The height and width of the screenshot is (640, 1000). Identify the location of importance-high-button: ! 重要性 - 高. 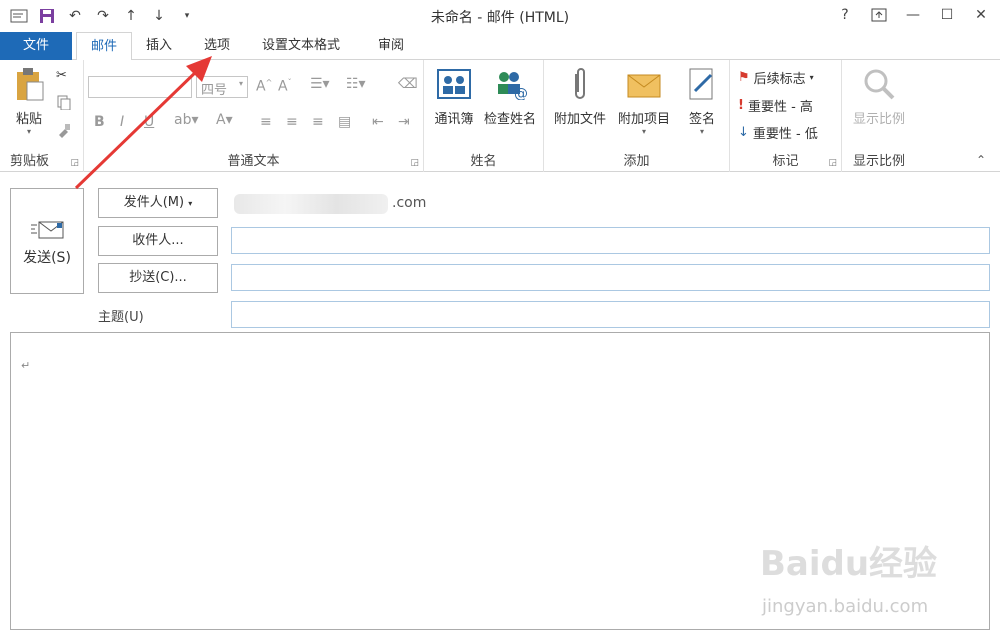
(775, 105).